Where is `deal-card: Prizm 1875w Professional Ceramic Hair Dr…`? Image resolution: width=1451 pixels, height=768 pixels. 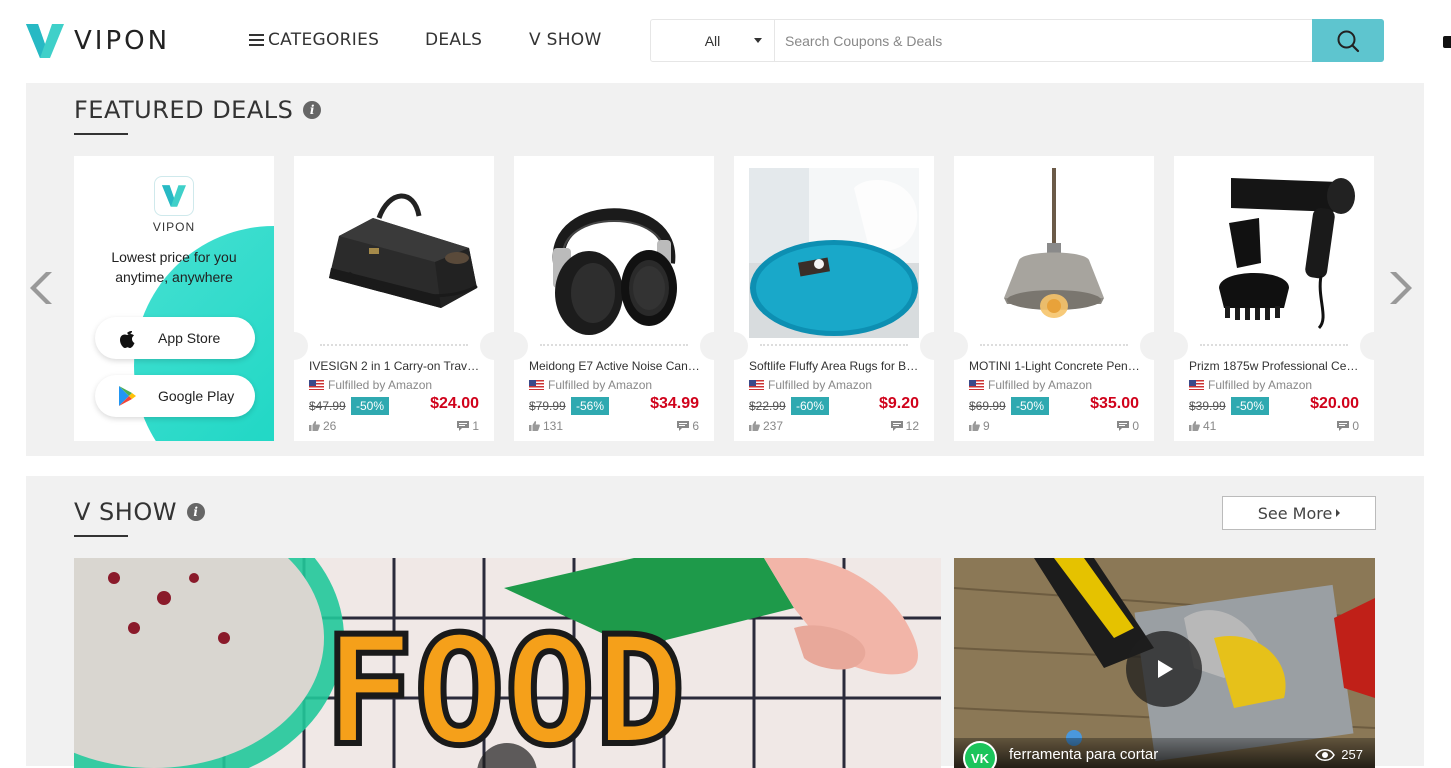 deal-card: Prizm 1875w Professional Ceramic Hair Dr… is located at coordinates (1274, 298).